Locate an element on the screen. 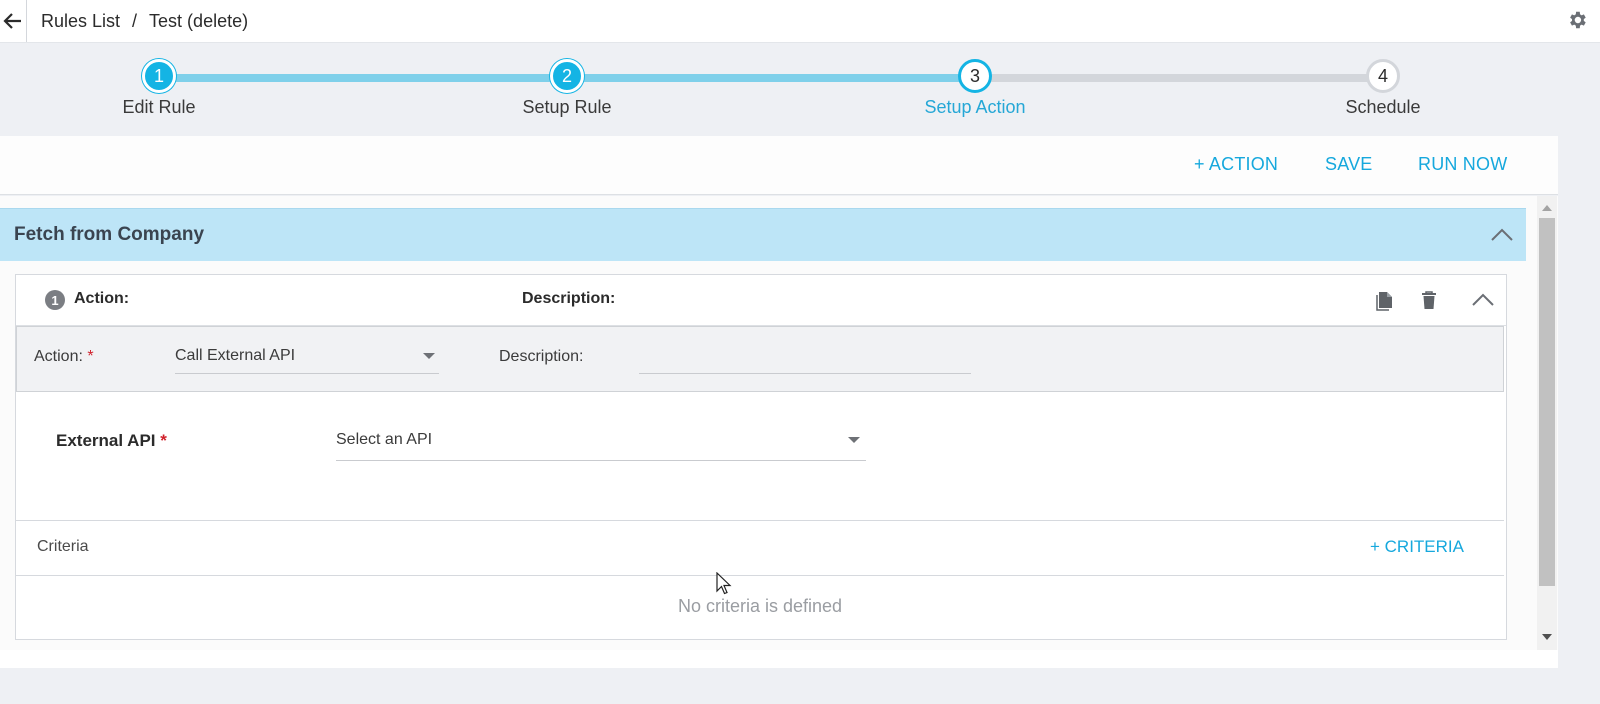  scrollbar-thumb is located at coordinates (1547, 402).